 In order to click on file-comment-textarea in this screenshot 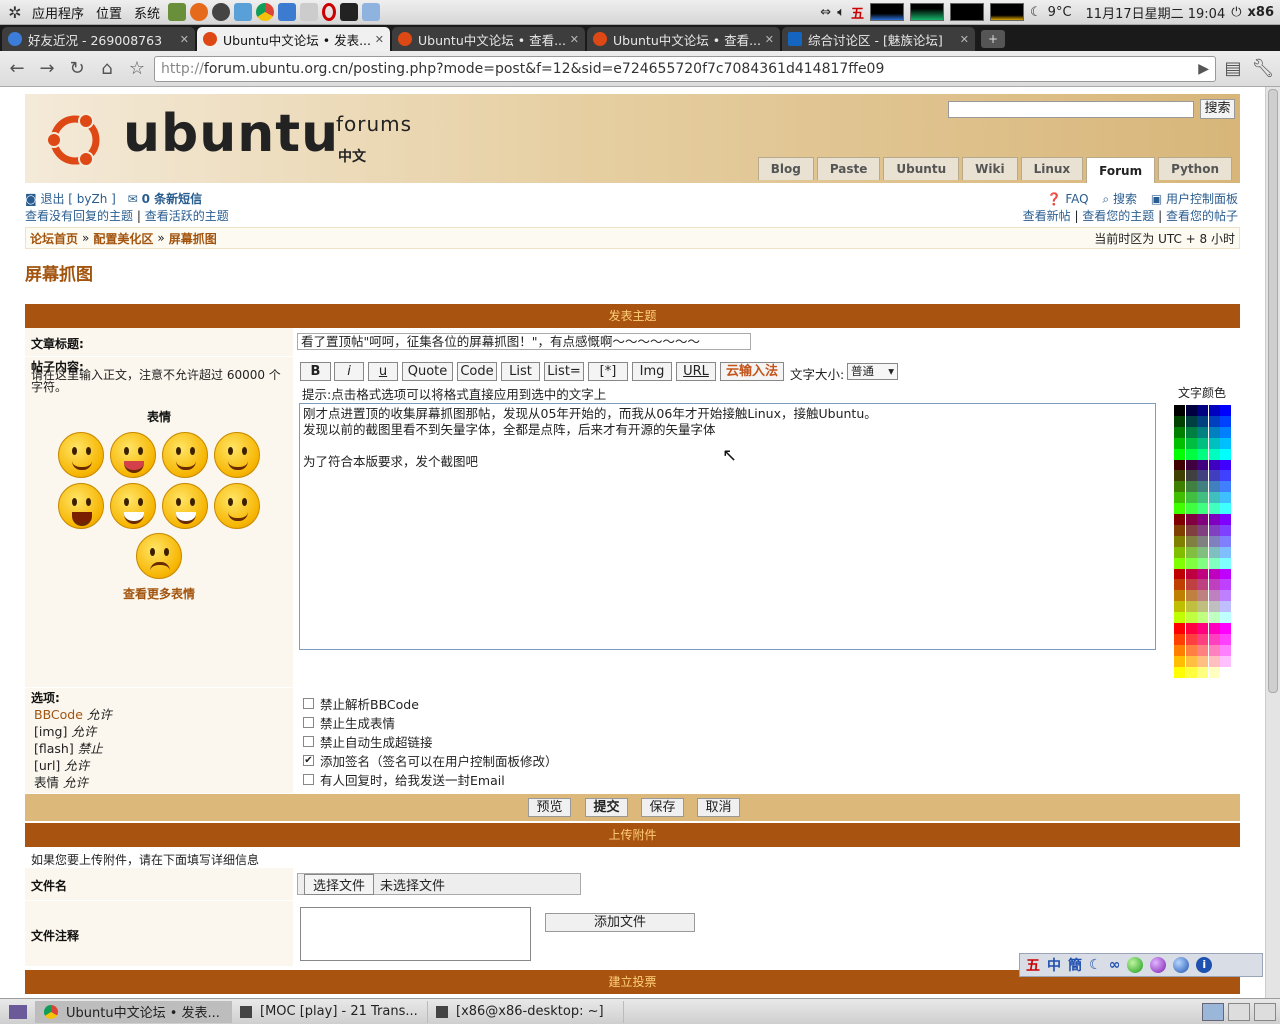, I will do `click(415, 934)`.